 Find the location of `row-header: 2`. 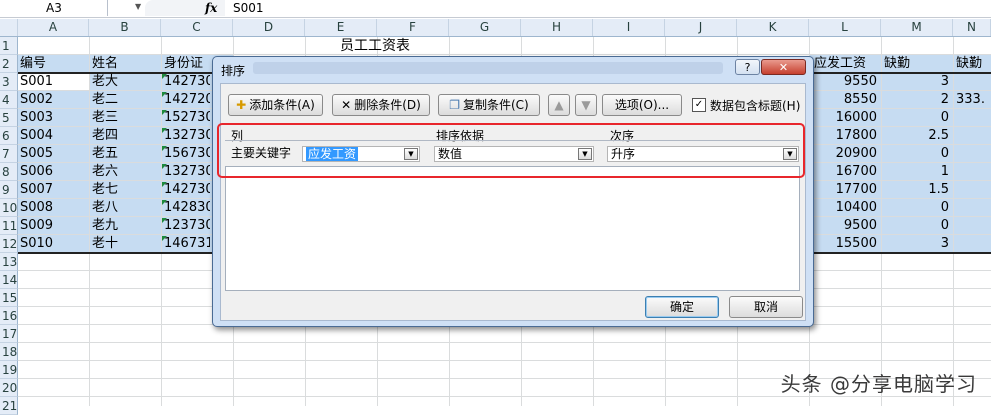

row-header: 2 is located at coordinates (9, 64).